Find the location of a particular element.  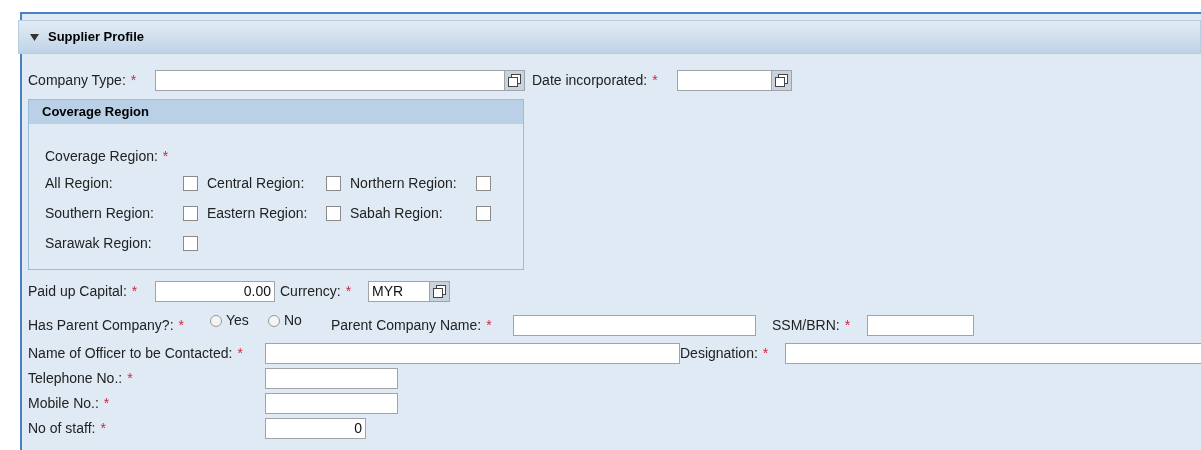

field-label: Coverage Region: is located at coordinates (101, 156).